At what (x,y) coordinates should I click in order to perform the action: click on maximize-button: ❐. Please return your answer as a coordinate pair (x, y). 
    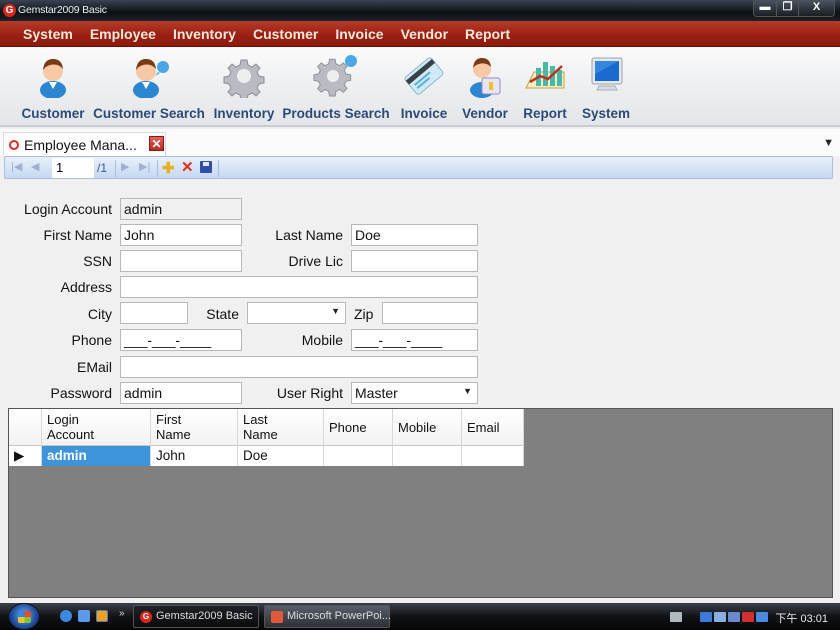
    Looking at the image, I should click on (787, 8).